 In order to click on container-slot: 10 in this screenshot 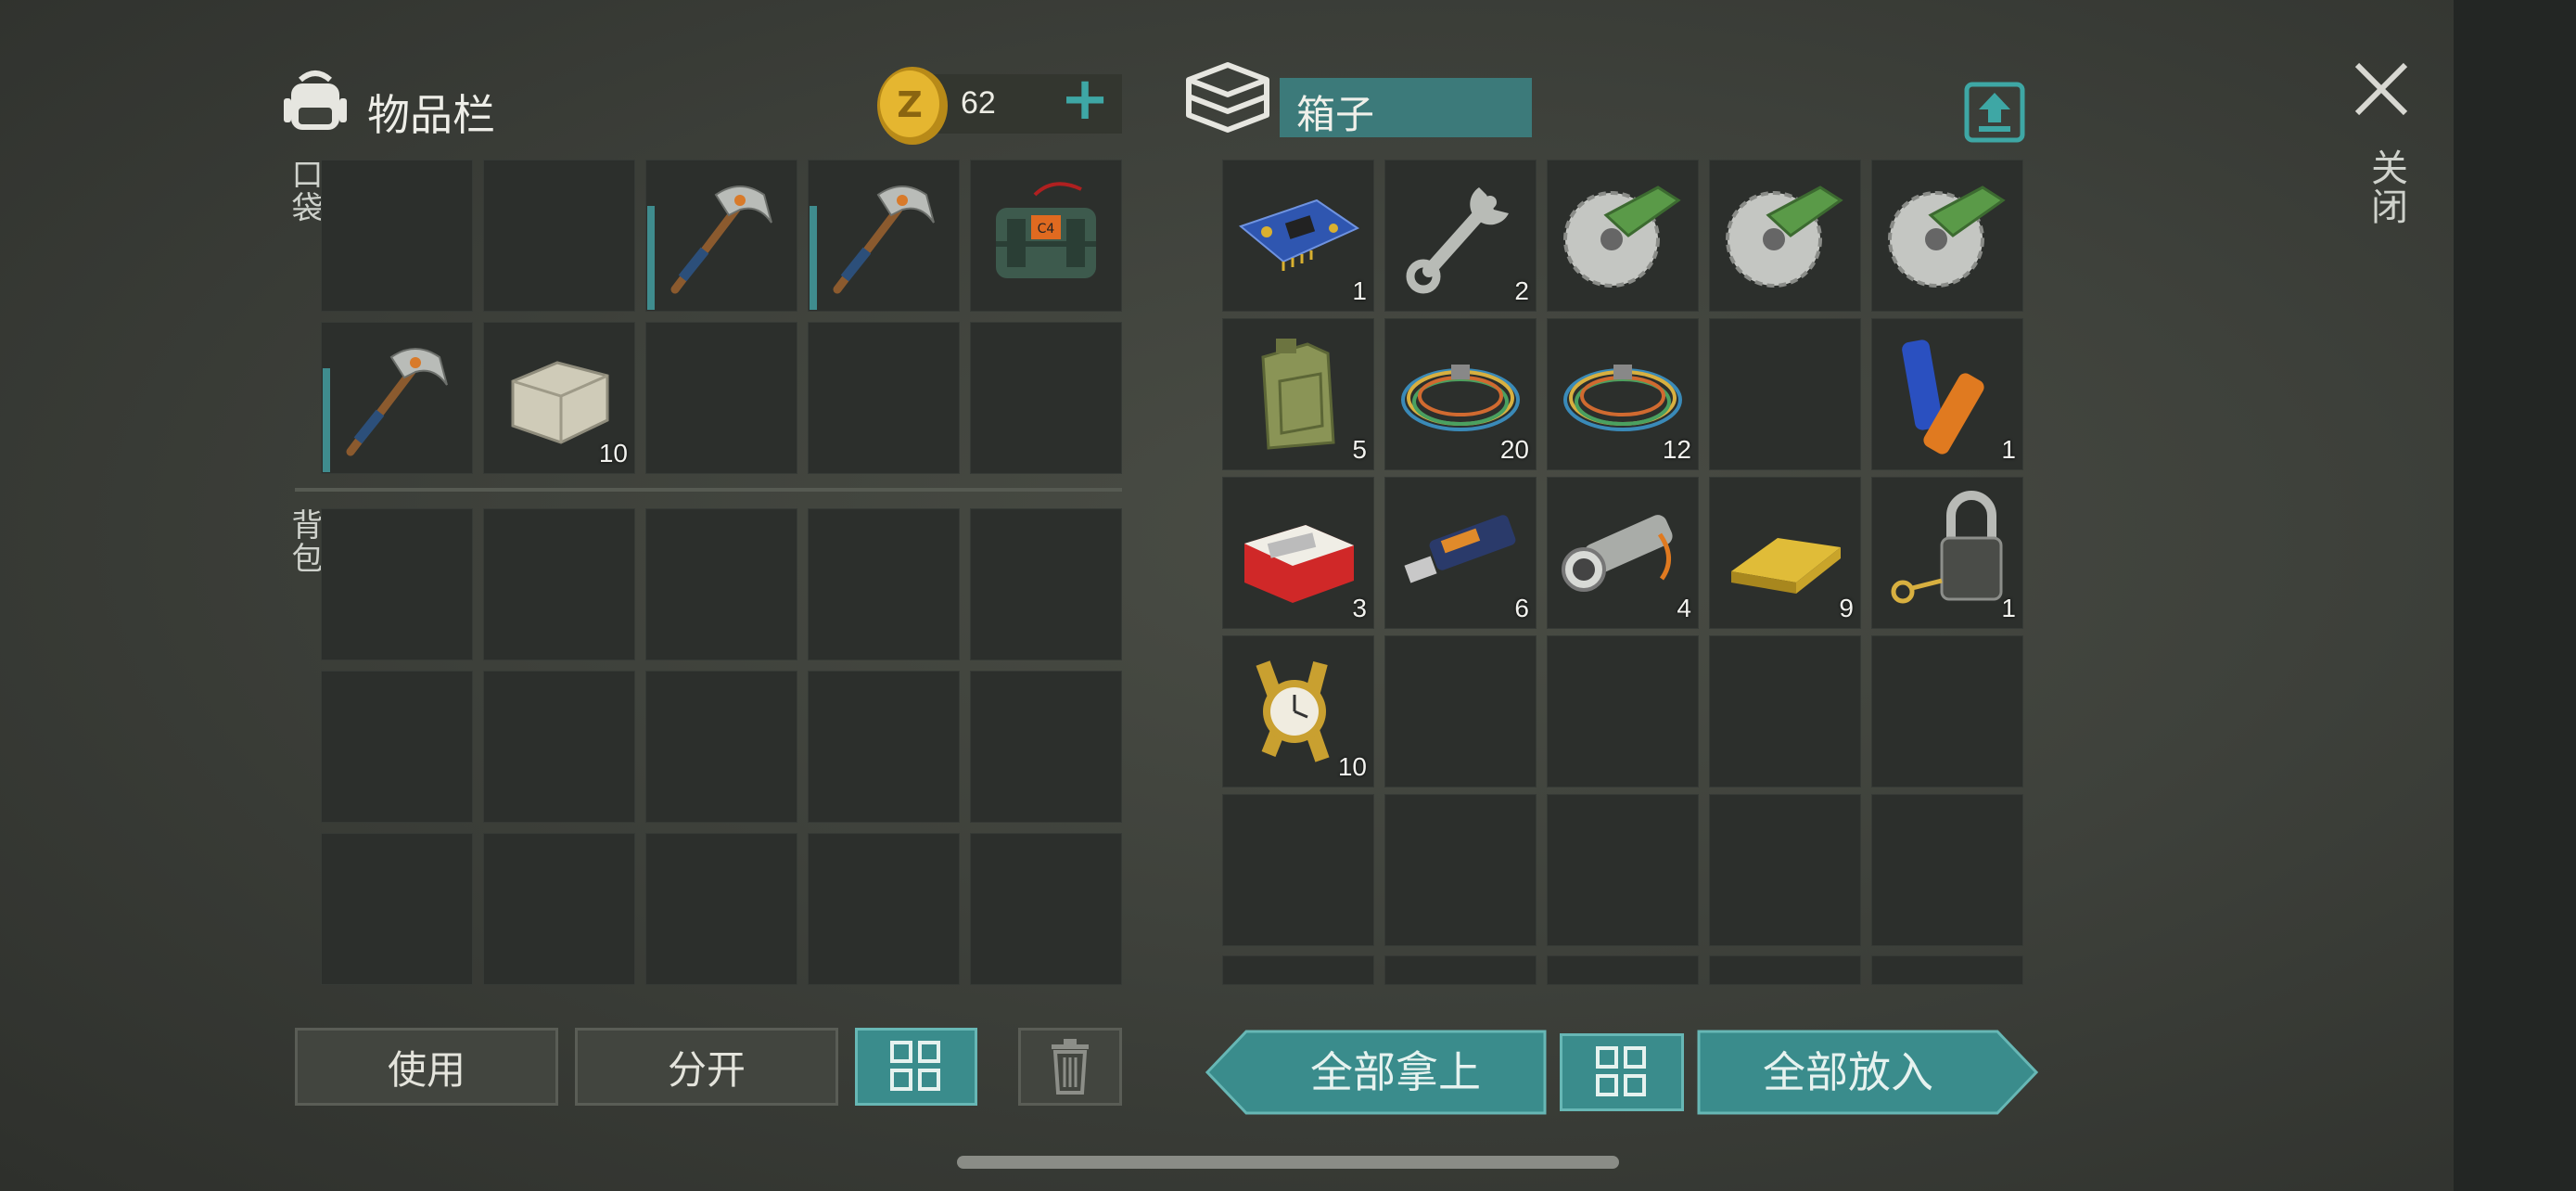, I will do `click(1298, 712)`.